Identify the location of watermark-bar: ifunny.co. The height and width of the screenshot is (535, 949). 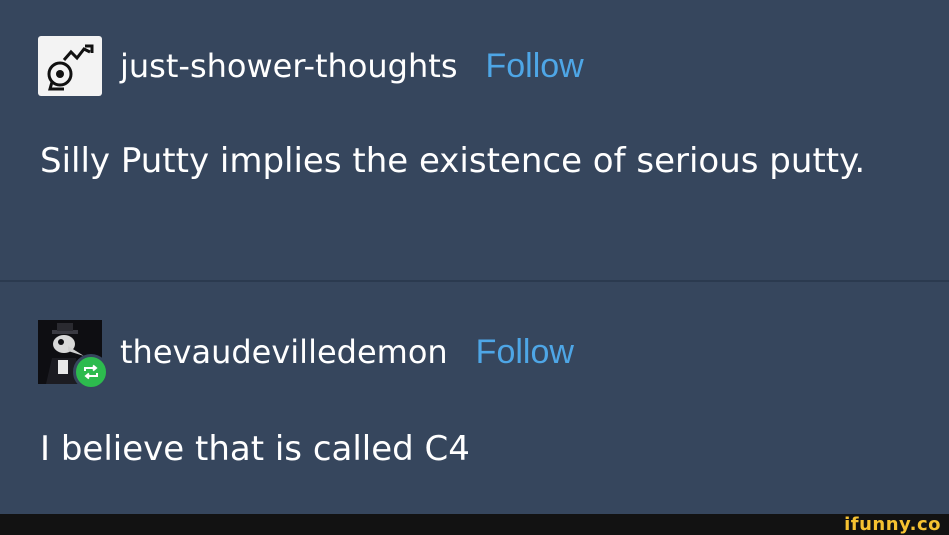
(474, 524).